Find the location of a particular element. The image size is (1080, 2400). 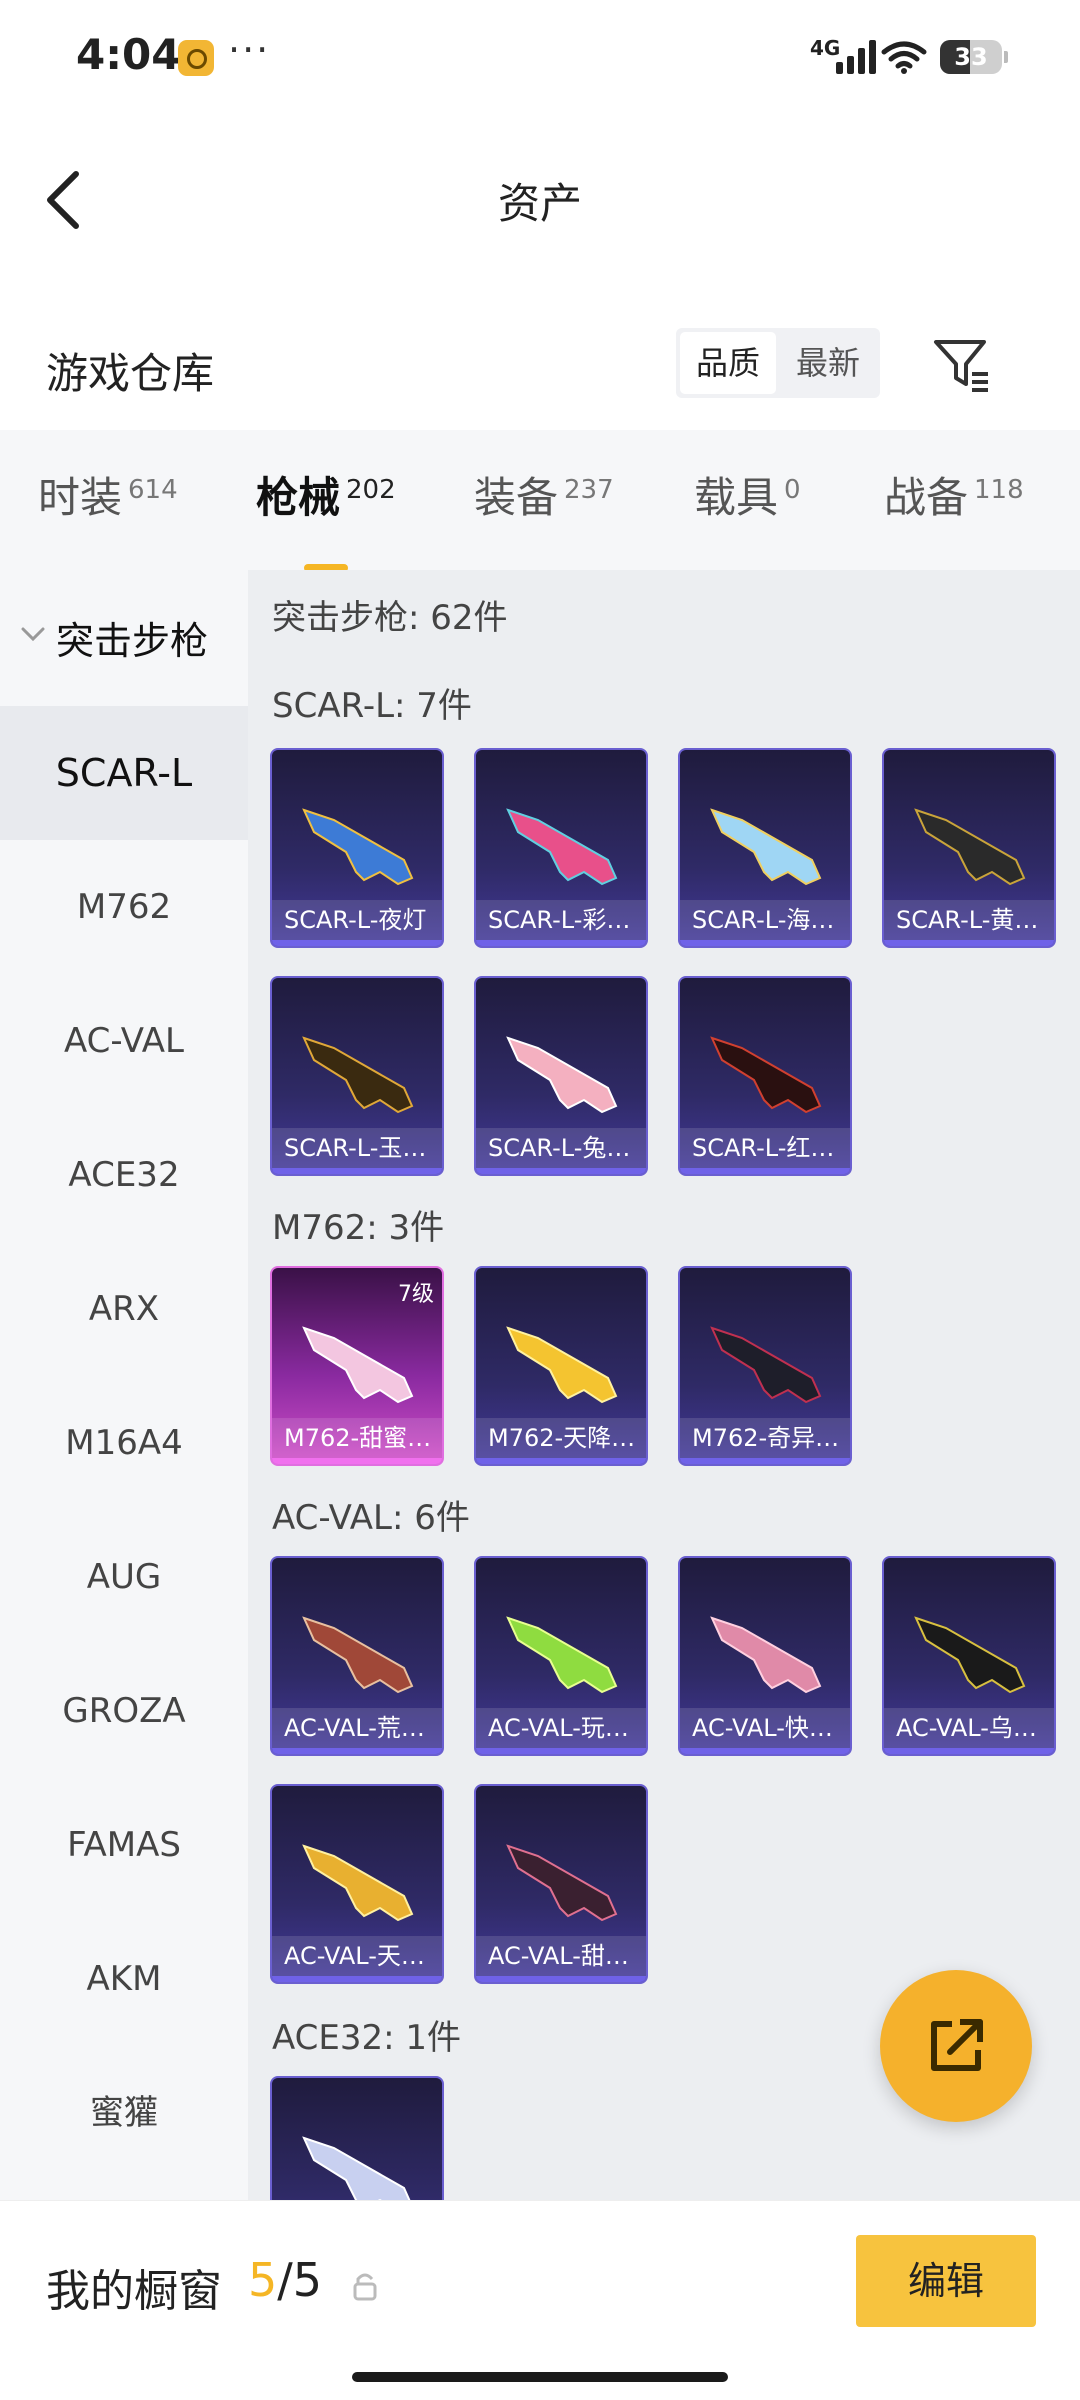

sidebar-group-assault-rifles: 突击步枪 is located at coordinates (124, 635).